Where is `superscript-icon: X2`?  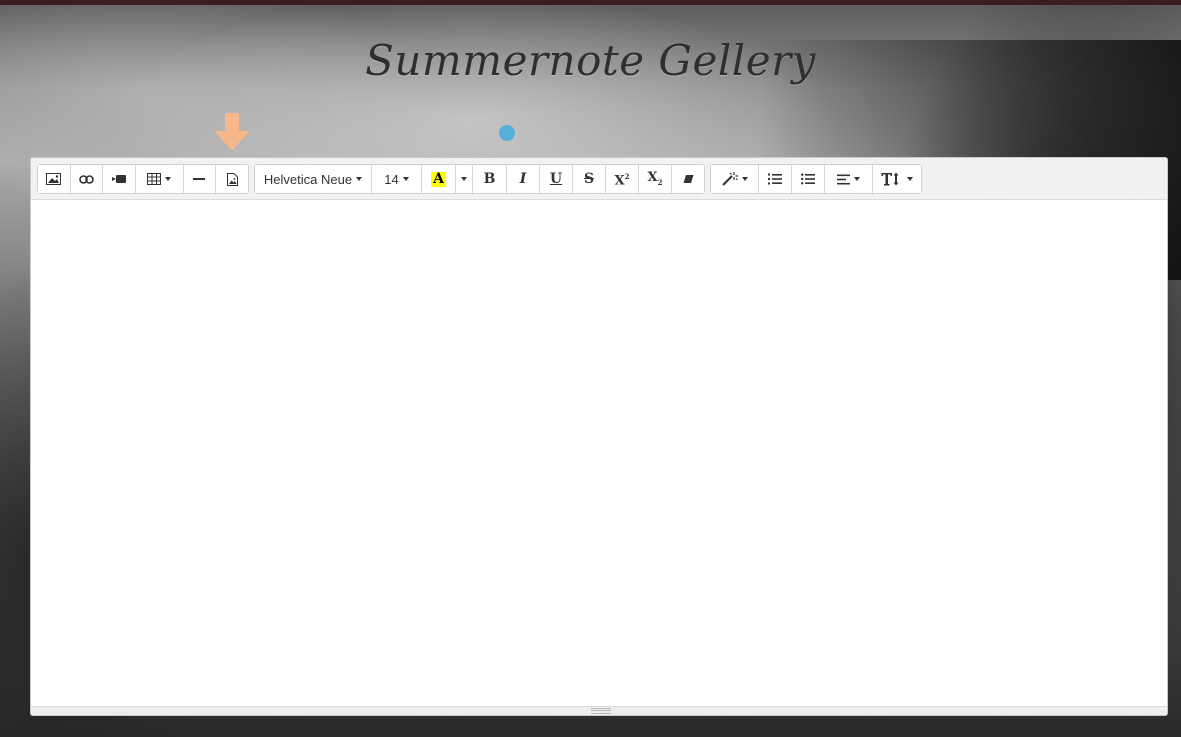 superscript-icon: X2 is located at coordinates (622, 180).